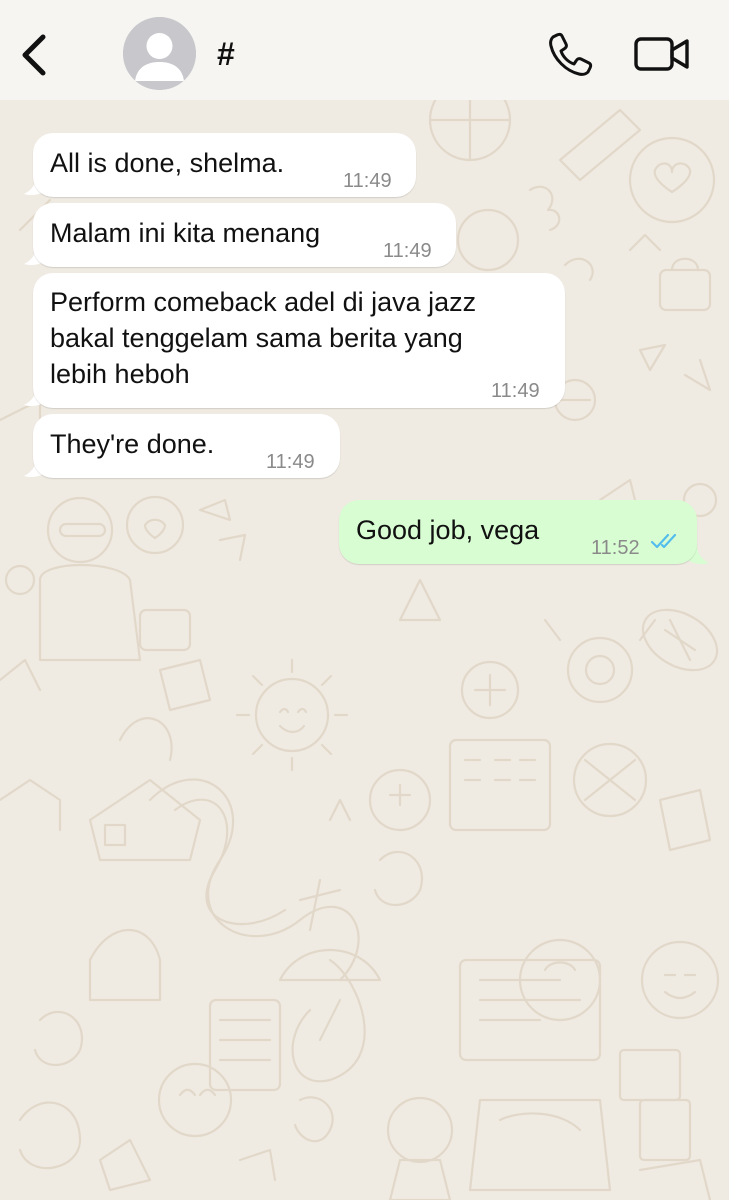 This screenshot has width=729, height=1200. I want to click on default-avatar-icon, so click(159, 53).